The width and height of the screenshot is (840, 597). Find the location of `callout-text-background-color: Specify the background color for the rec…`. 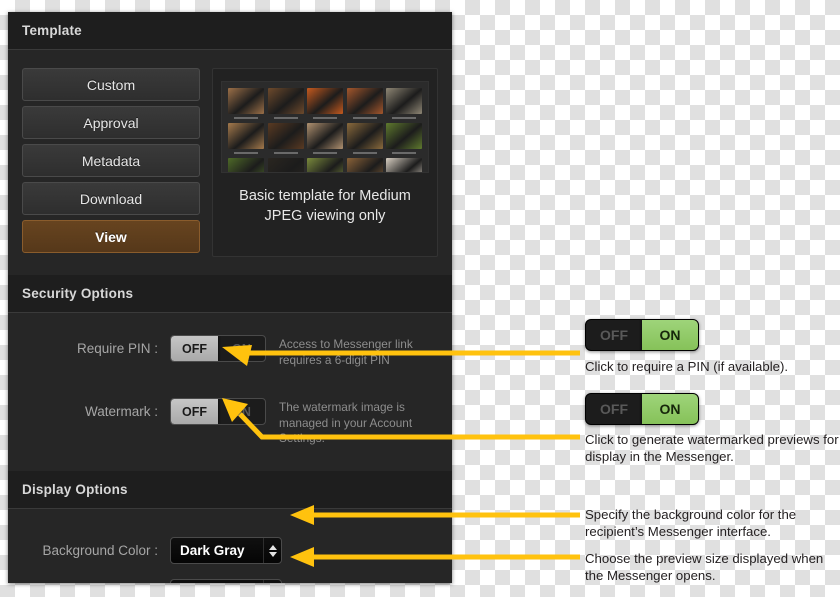

callout-text-background-color: Specify the background color for the rec… is located at coordinates (691, 523).